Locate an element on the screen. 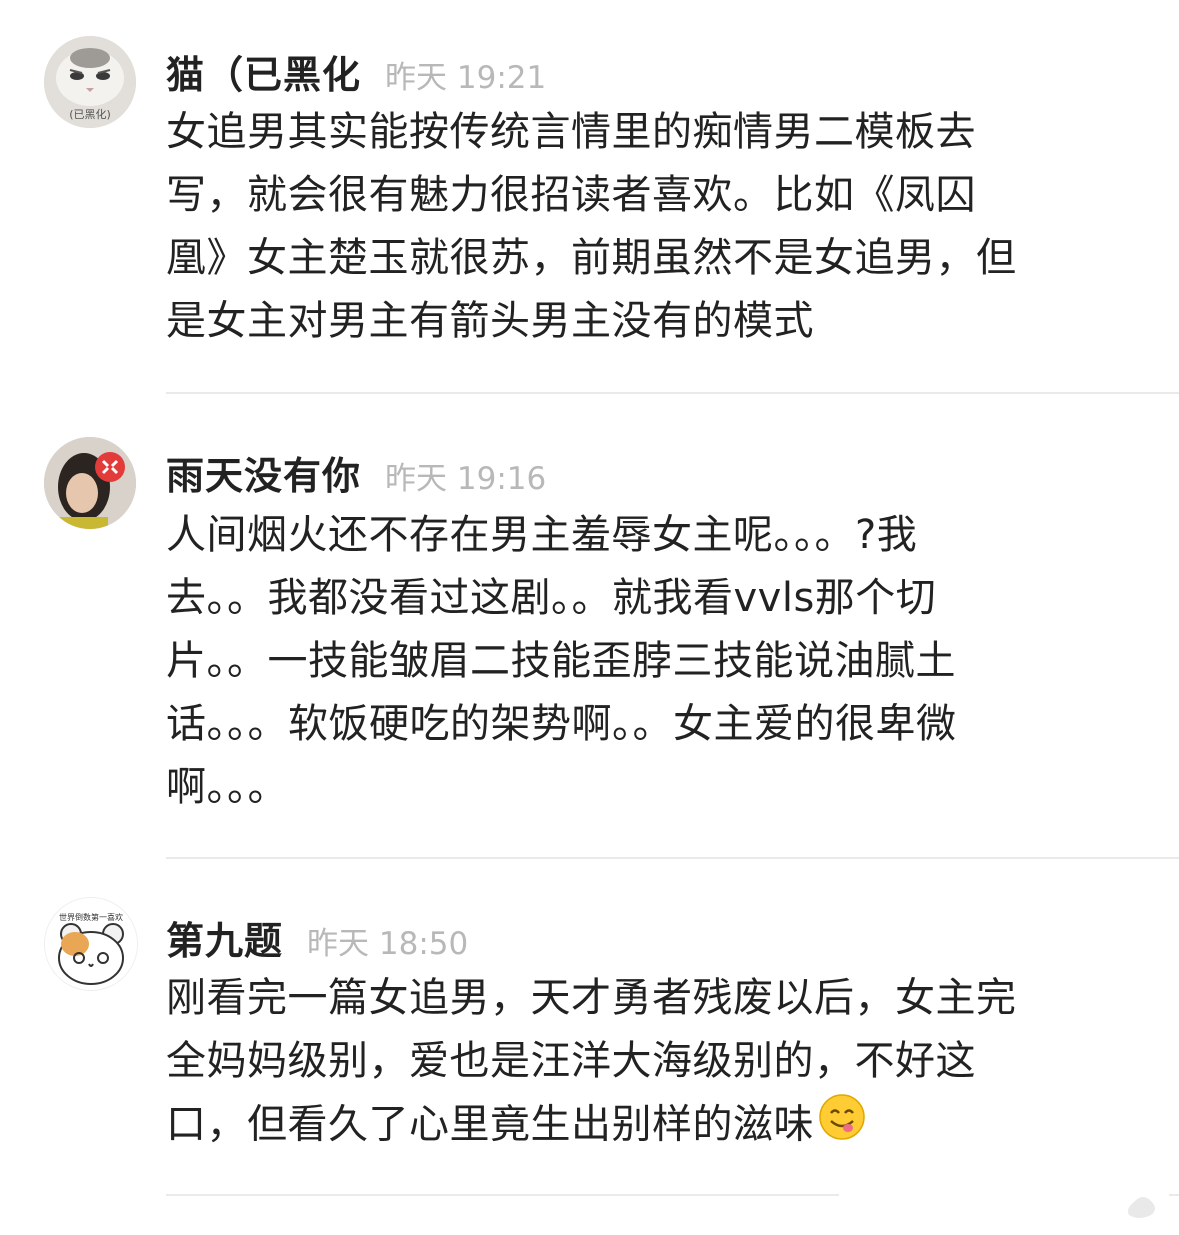  avatar: 世界倒数第一喜欢 is located at coordinates (91, 944).